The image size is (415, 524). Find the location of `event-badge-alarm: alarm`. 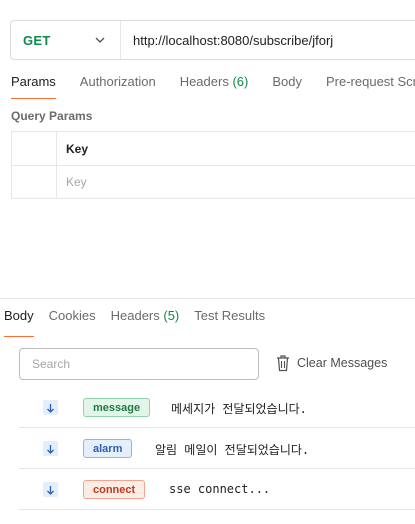

event-badge-alarm: alarm is located at coordinates (108, 448).